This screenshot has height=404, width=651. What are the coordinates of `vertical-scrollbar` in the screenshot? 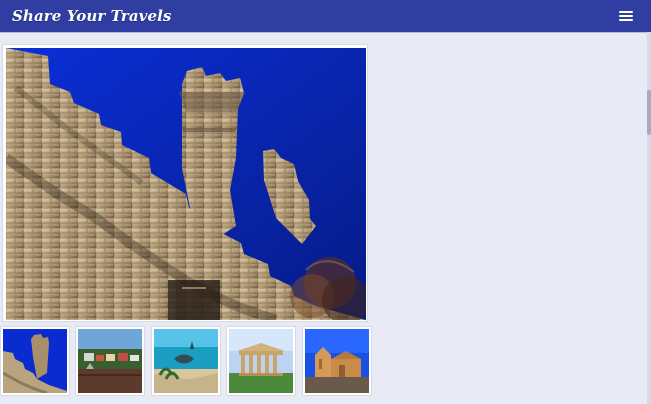 It's located at (649, 218).